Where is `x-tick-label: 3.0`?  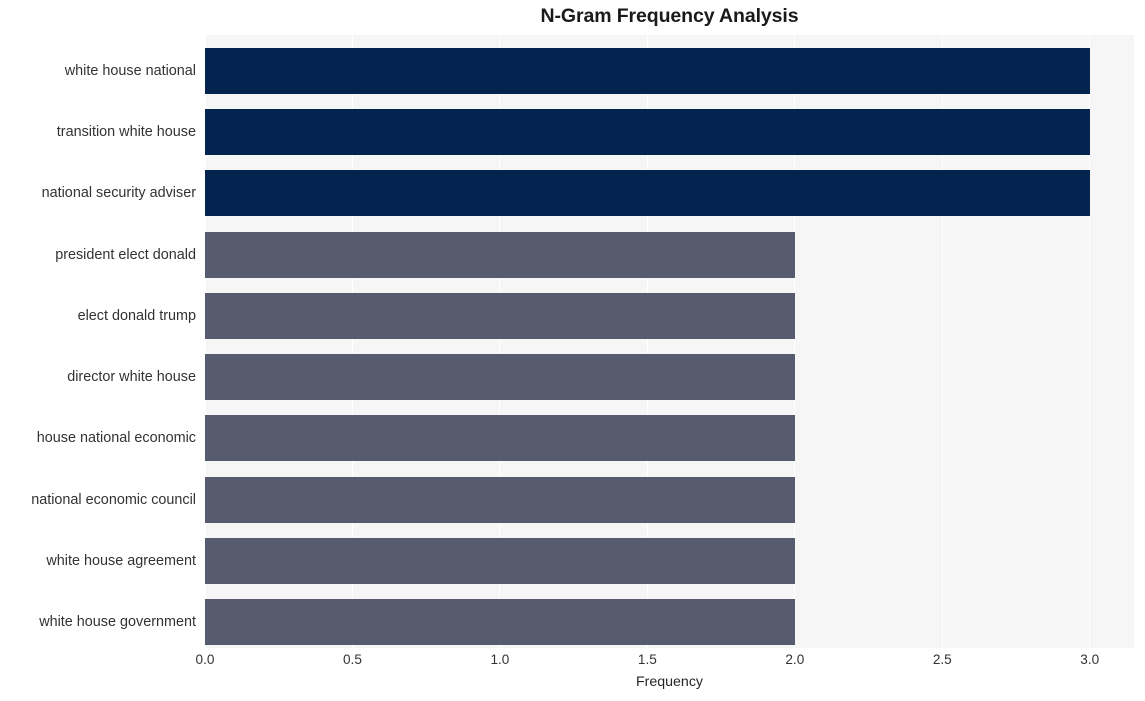
x-tick-label: 3.0 is located at coordinates (1090, 659).